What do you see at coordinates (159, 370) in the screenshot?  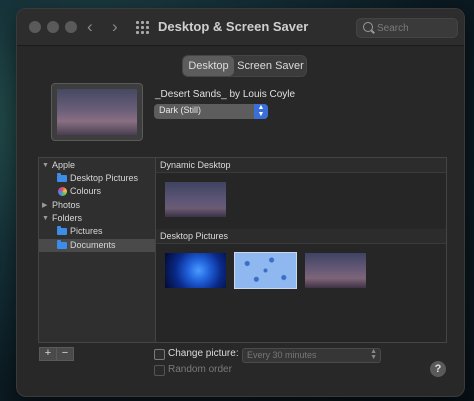 I see `random-order-checkbox` at bounding box center [159, 370].